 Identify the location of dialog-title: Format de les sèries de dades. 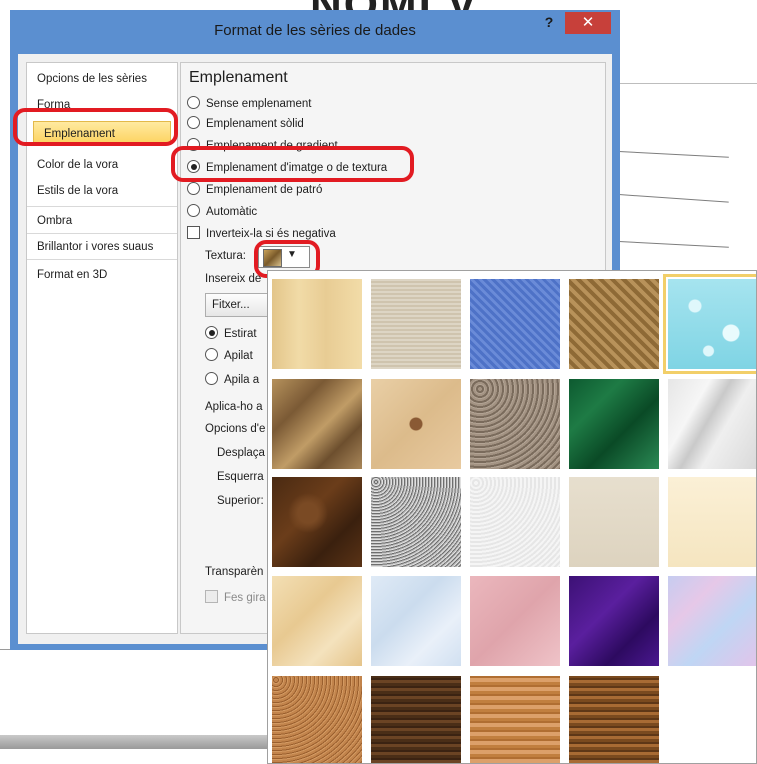
(315, 30).